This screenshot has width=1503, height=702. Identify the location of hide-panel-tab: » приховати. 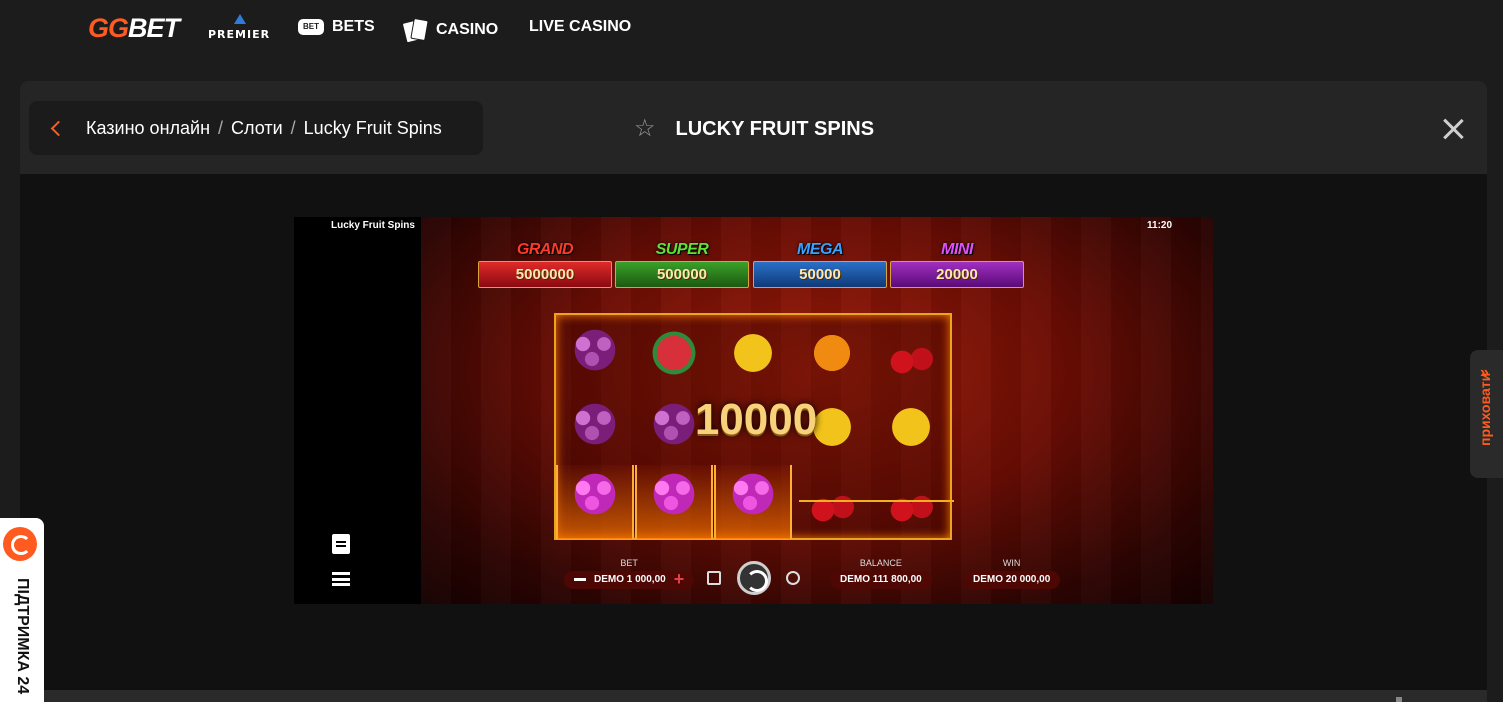
(1486, 414).